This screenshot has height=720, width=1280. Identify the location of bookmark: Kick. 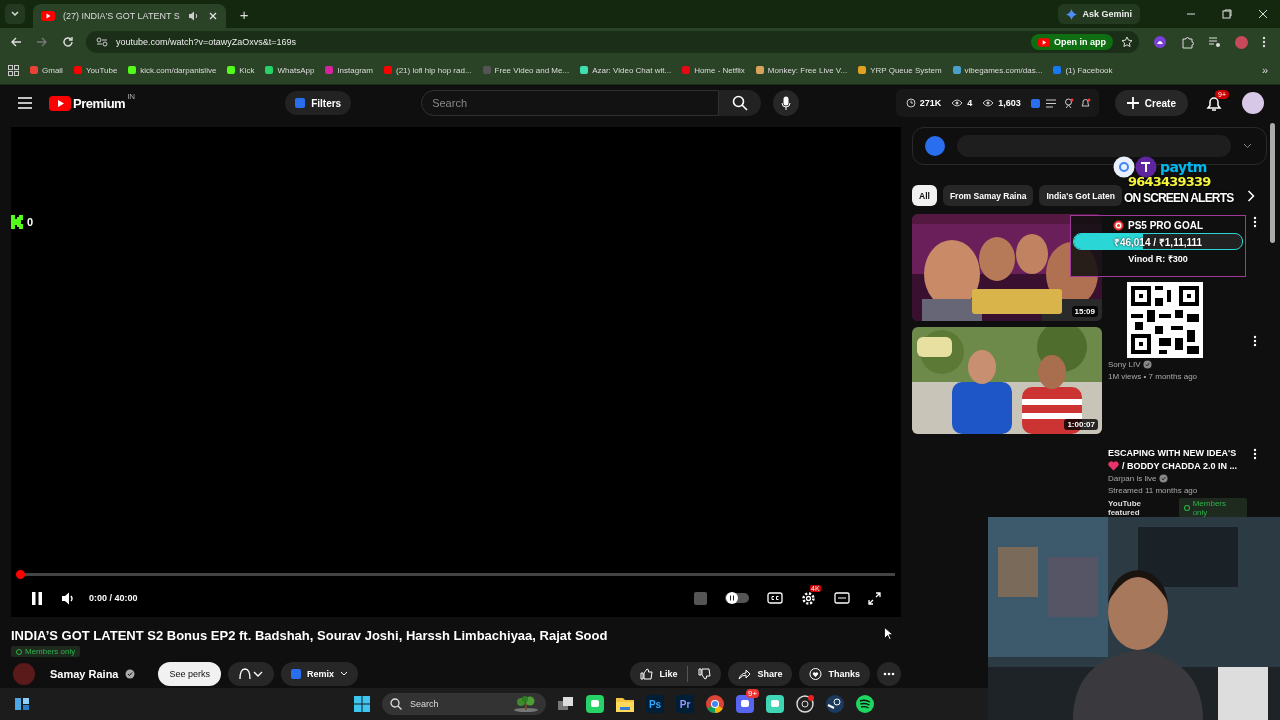
(241, 70).